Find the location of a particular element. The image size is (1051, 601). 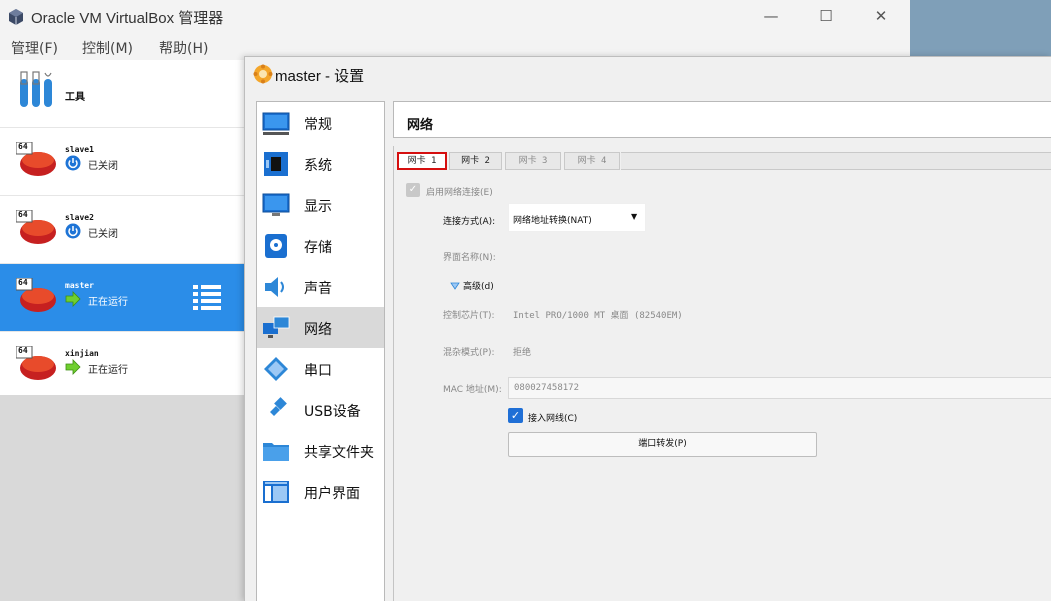

category-storage: 存储 is located at coordinates (320, 245).